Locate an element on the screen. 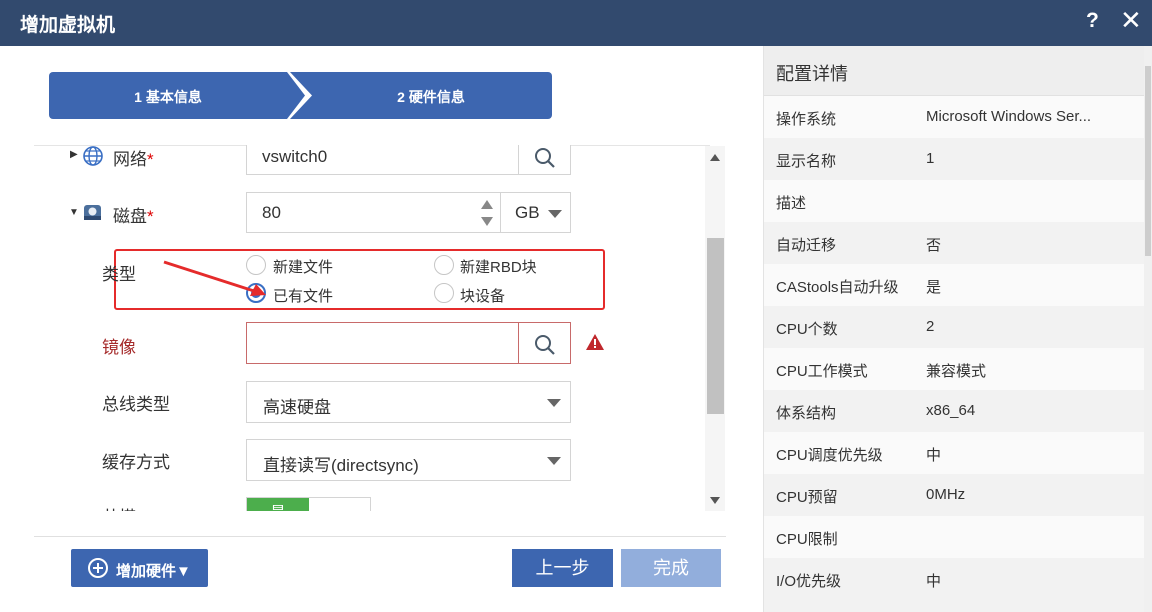 This screenshot has width=1152, height=612. detail-row: 自动迁移否 is located at coordinates (954, 243).